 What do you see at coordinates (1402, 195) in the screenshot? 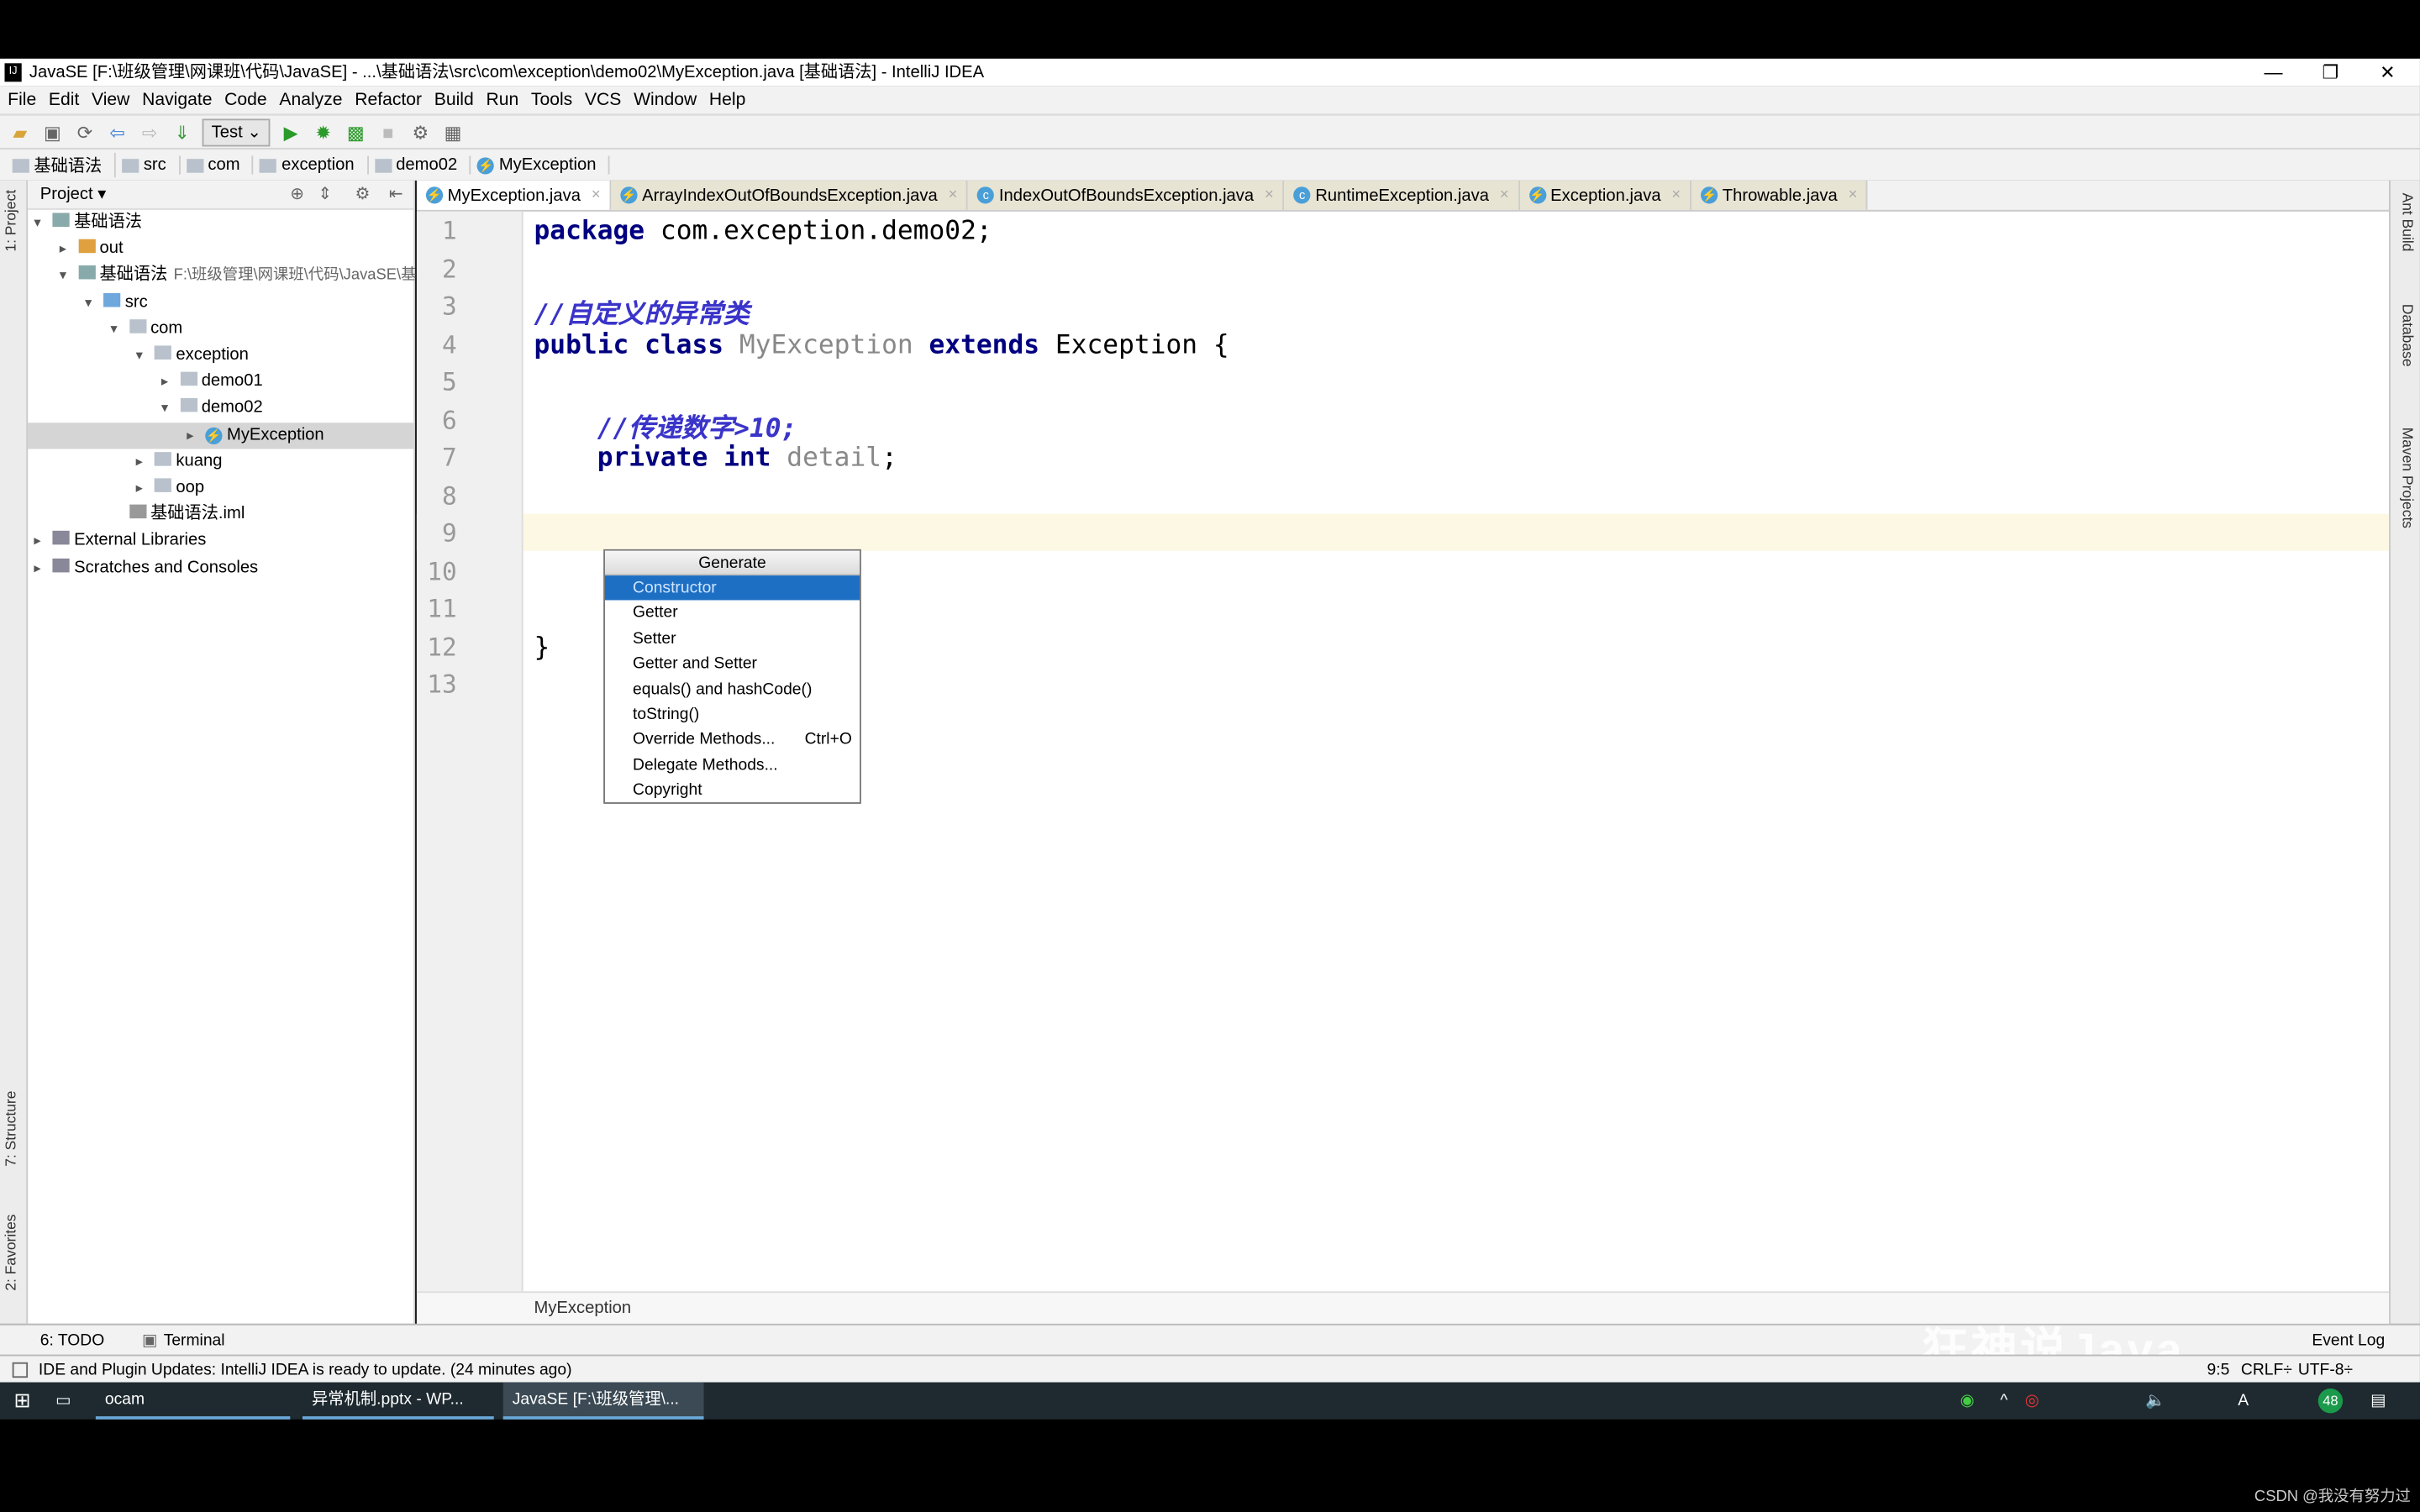
I see `tab-runtimeexception: c RuntimeException.java ×` at bounding box center [1402, 195].